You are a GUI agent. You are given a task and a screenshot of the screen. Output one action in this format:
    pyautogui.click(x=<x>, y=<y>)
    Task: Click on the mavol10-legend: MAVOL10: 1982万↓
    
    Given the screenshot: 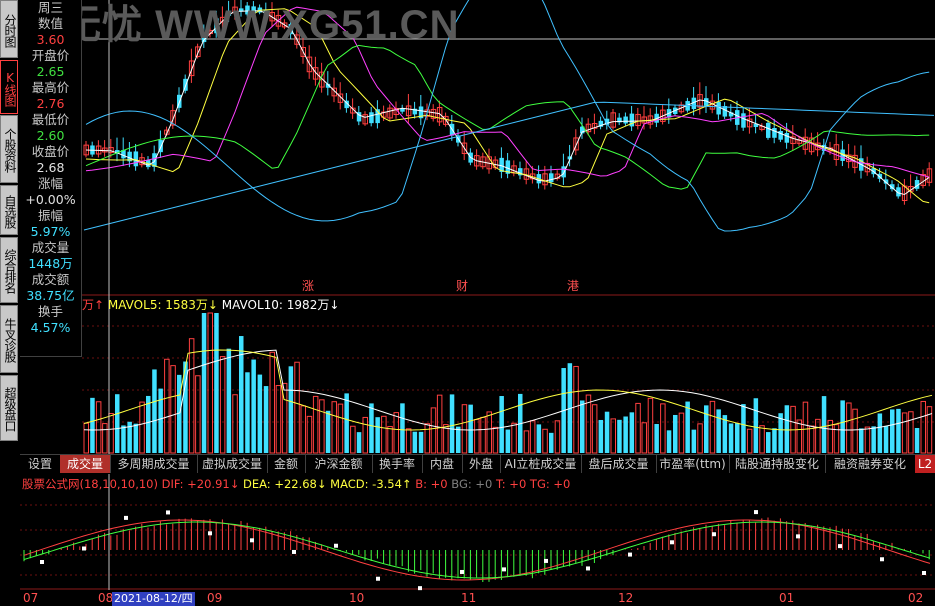 What is the action you would take?
    pyautogui.click(x=280, y=305)
    